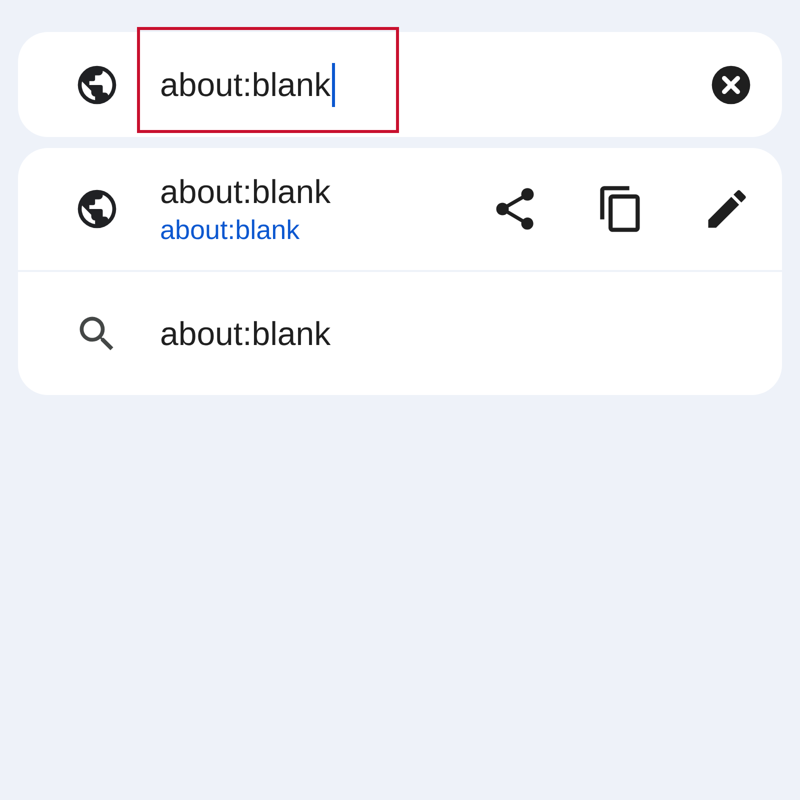  Describe the element at coordinates (333, 84) in the screenshot. I see `text-cursor` at that location.